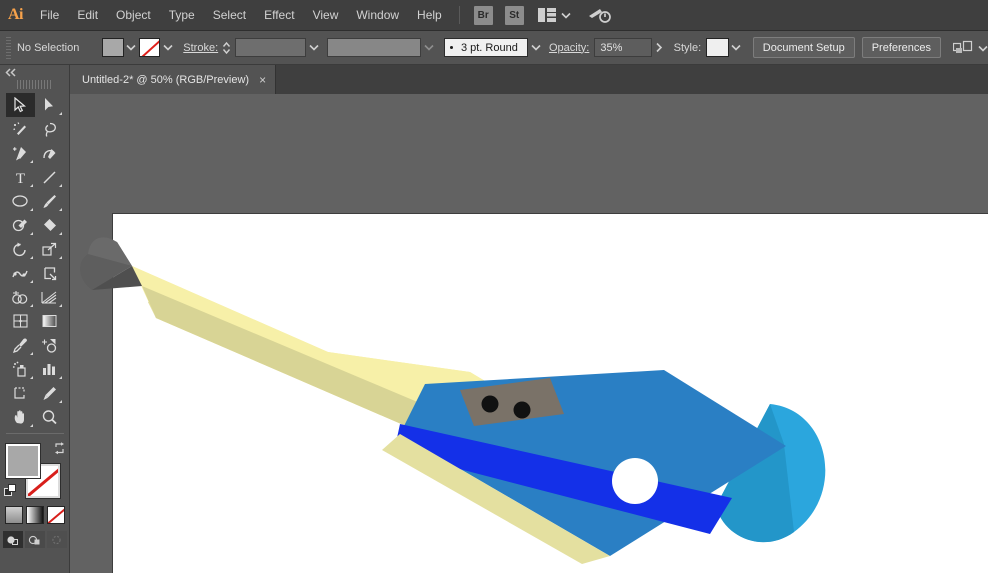 This screenshot has width=988, height=573. Describe the element at coordinates (20, 201) in the screenshot. I see `ellipse-tool` at that location.